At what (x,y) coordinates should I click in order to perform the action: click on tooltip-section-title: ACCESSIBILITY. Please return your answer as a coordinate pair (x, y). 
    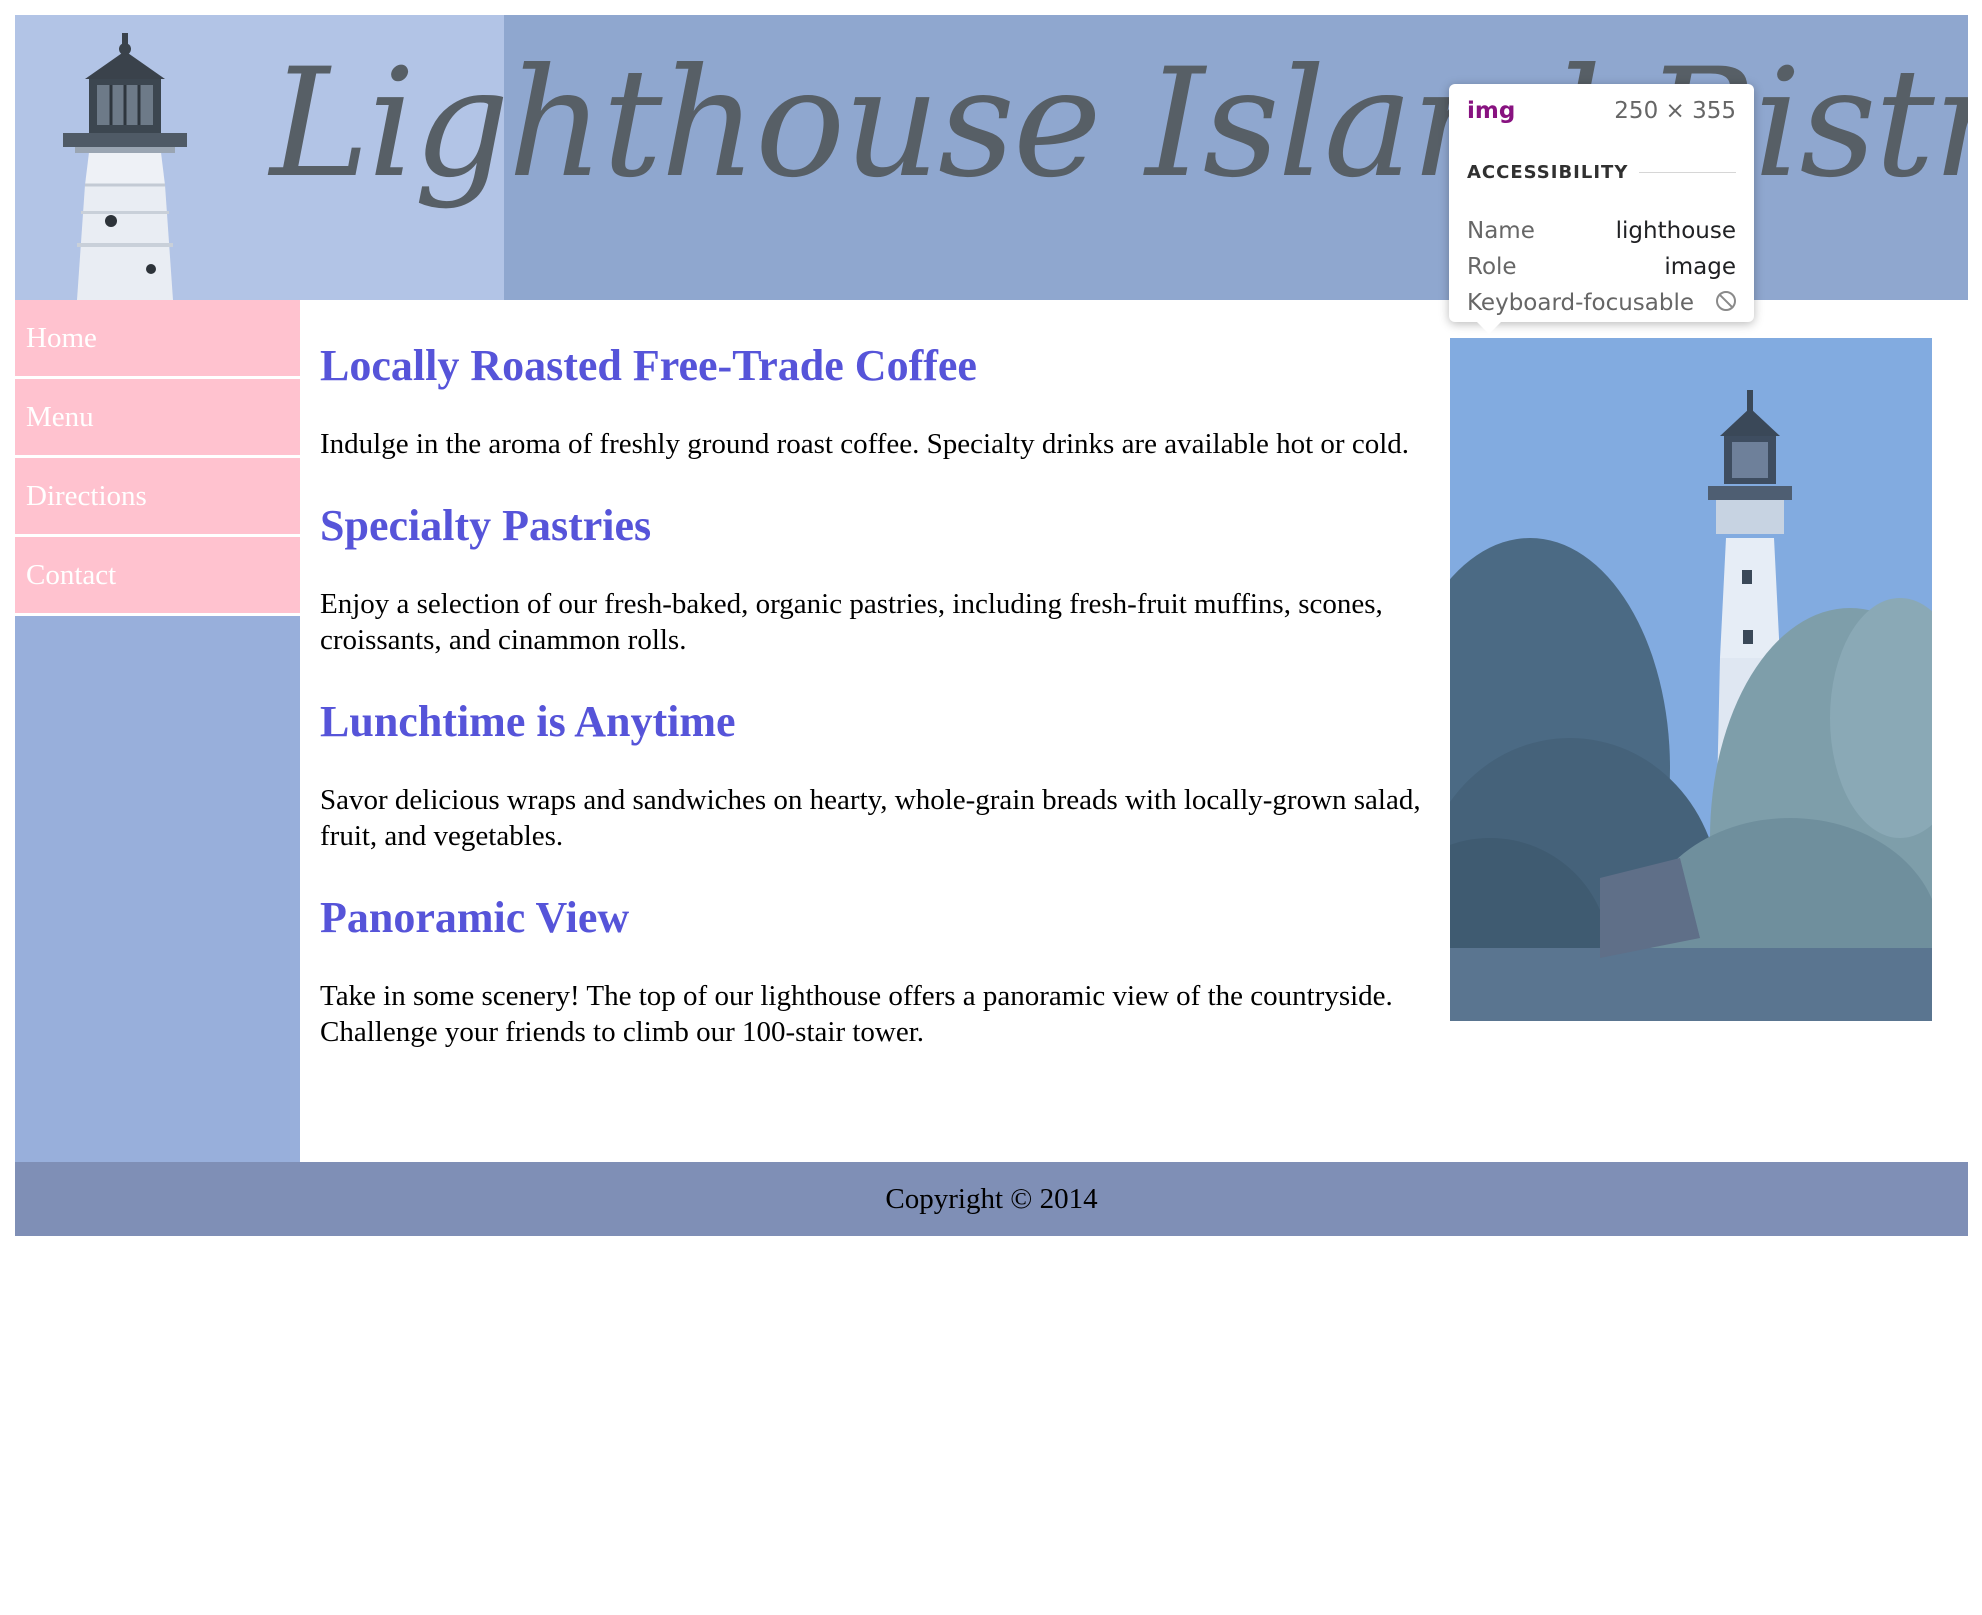
    Looking at the image, I should click on (1548, 172).